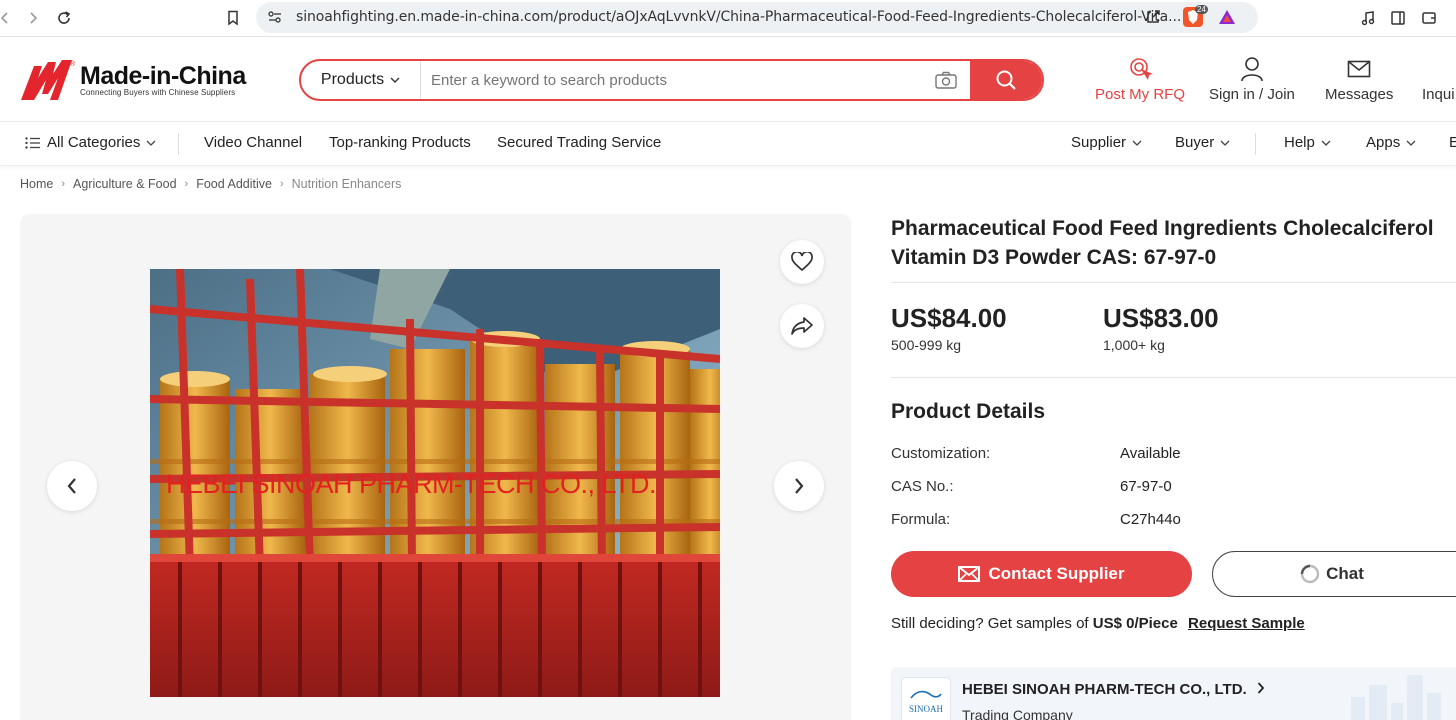 This screenshot has width=1456, height=720. I want to click on heart-icon, so click(802, 262).